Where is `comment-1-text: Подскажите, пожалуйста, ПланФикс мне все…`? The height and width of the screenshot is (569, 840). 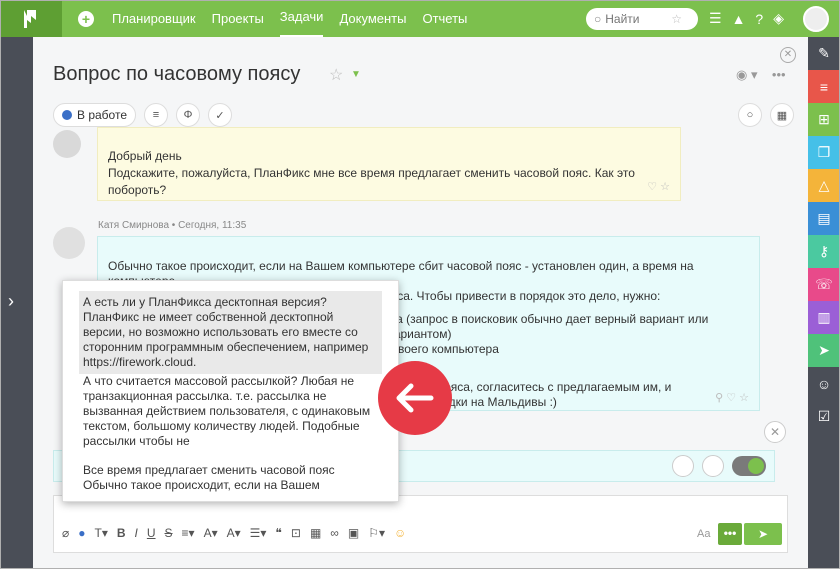 comment-1-text: Подскажите, пожалуйста, ПланФикс мне все… is located at coordinates (371, 181).